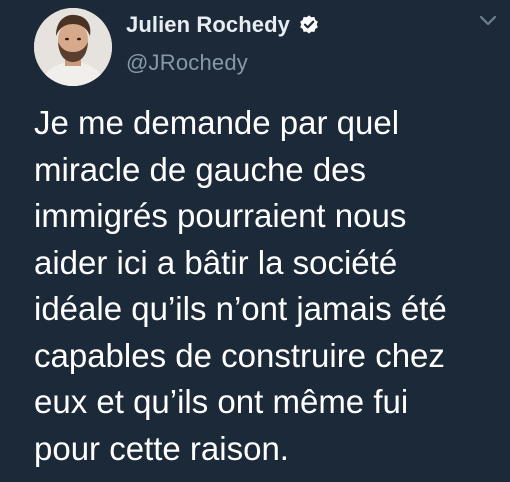 The height and width of the screenshot is (482, 510). I want to click on tweet-header: Julien Rochedy @JRochedy, so click(296, 42).